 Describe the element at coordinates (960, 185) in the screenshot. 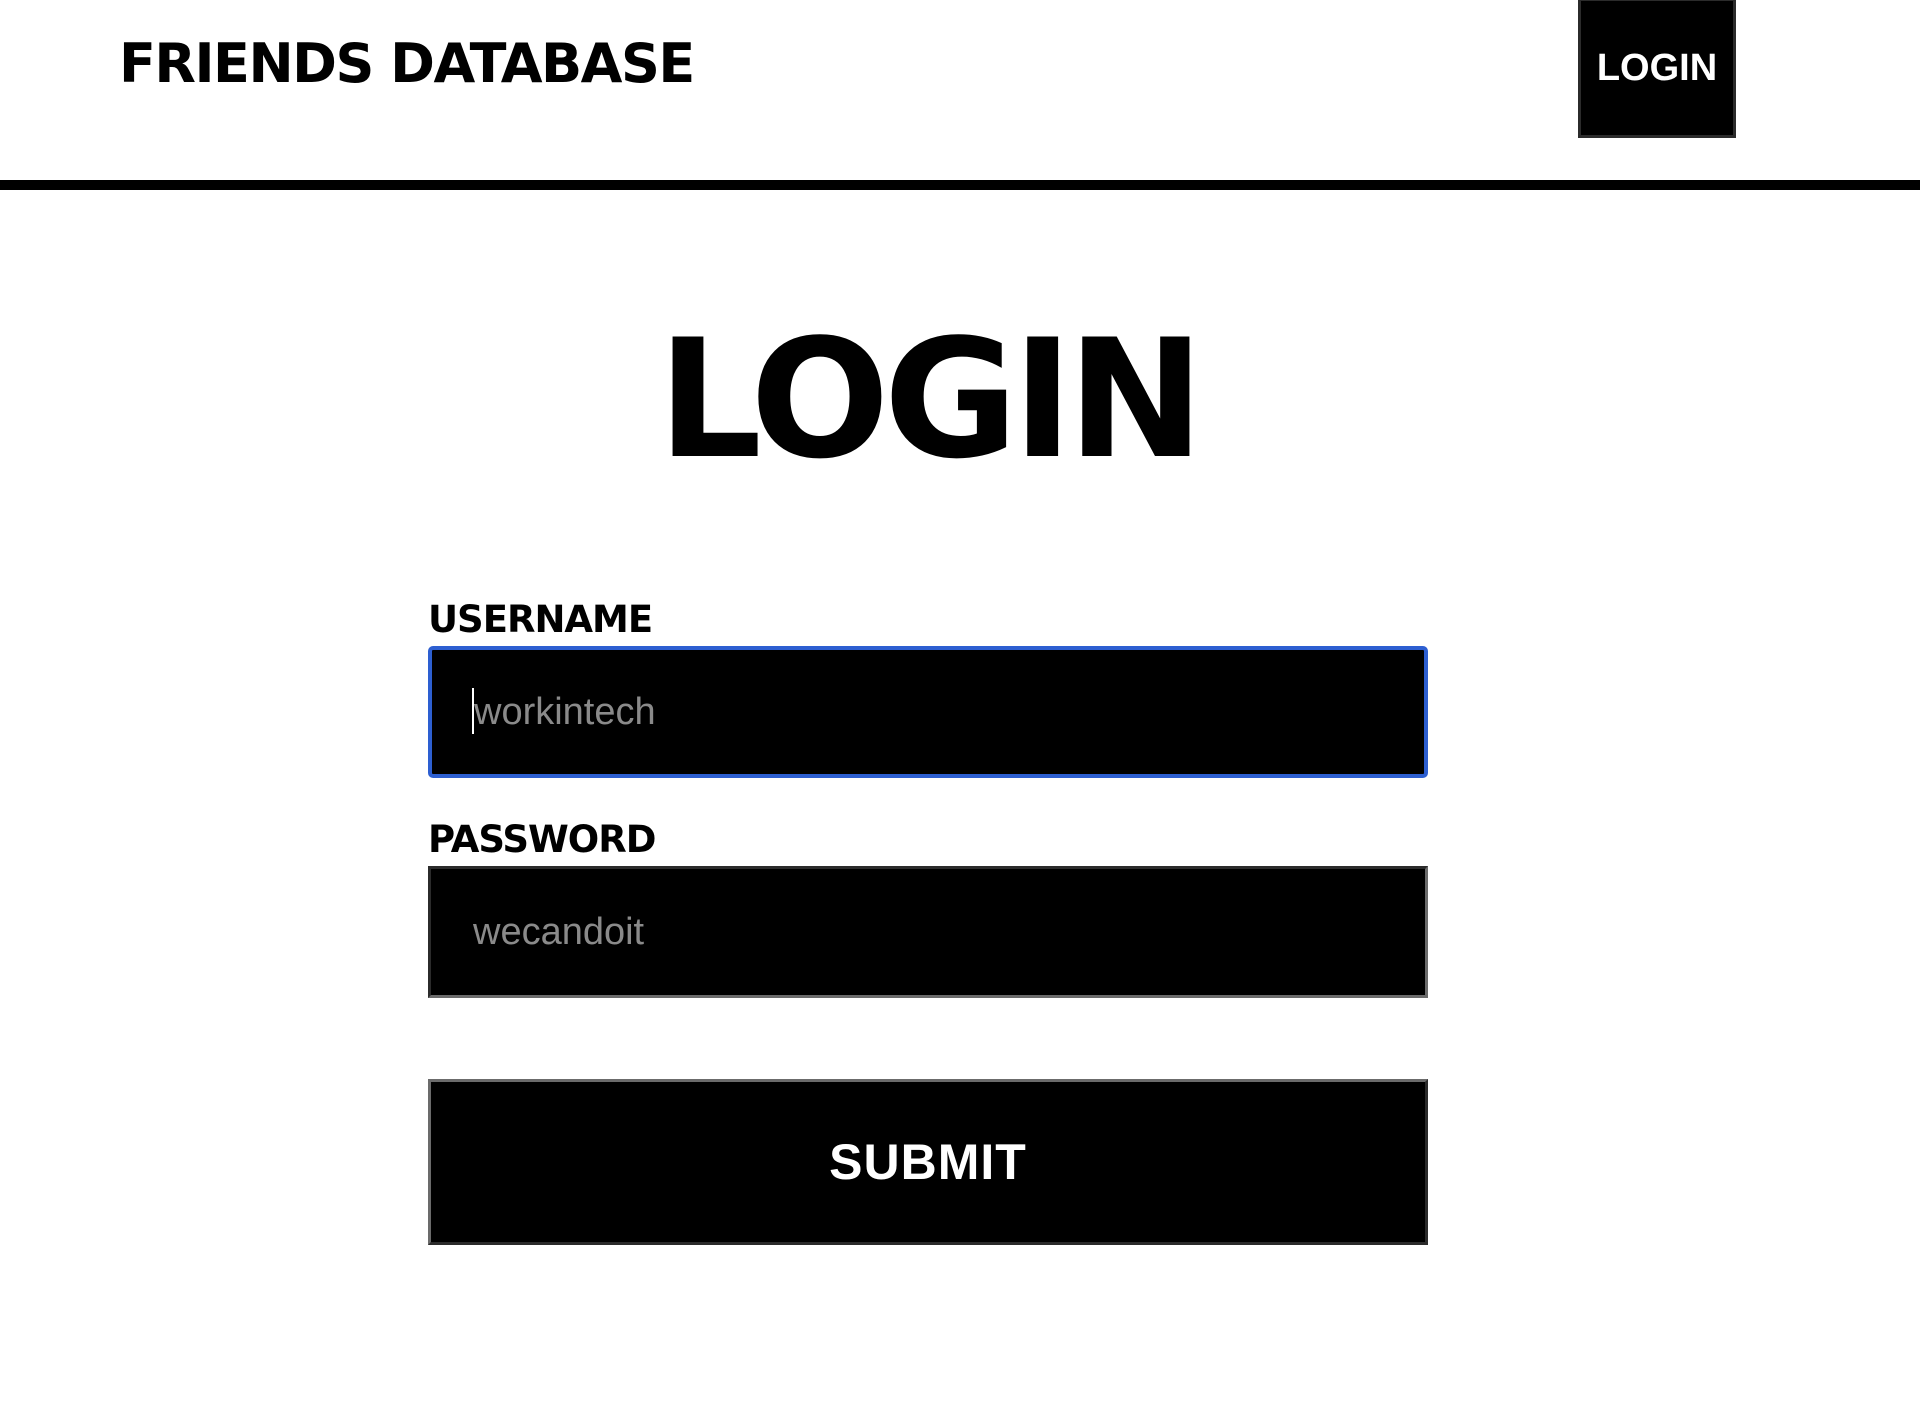

I see `header-divider` at that location.